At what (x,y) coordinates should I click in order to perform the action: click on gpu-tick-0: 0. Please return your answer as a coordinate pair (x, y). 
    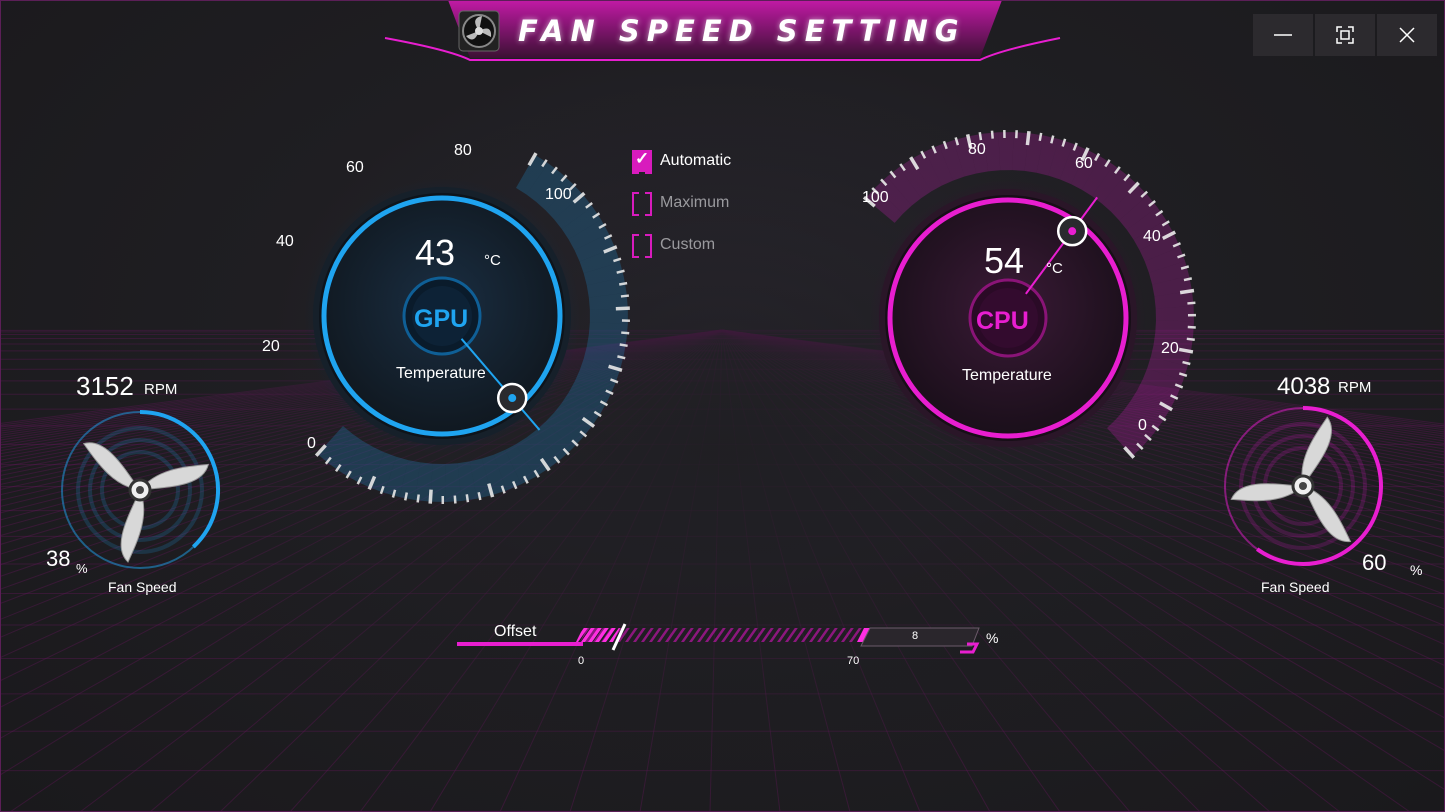
    Looking at the image, I should click on (311, 443).